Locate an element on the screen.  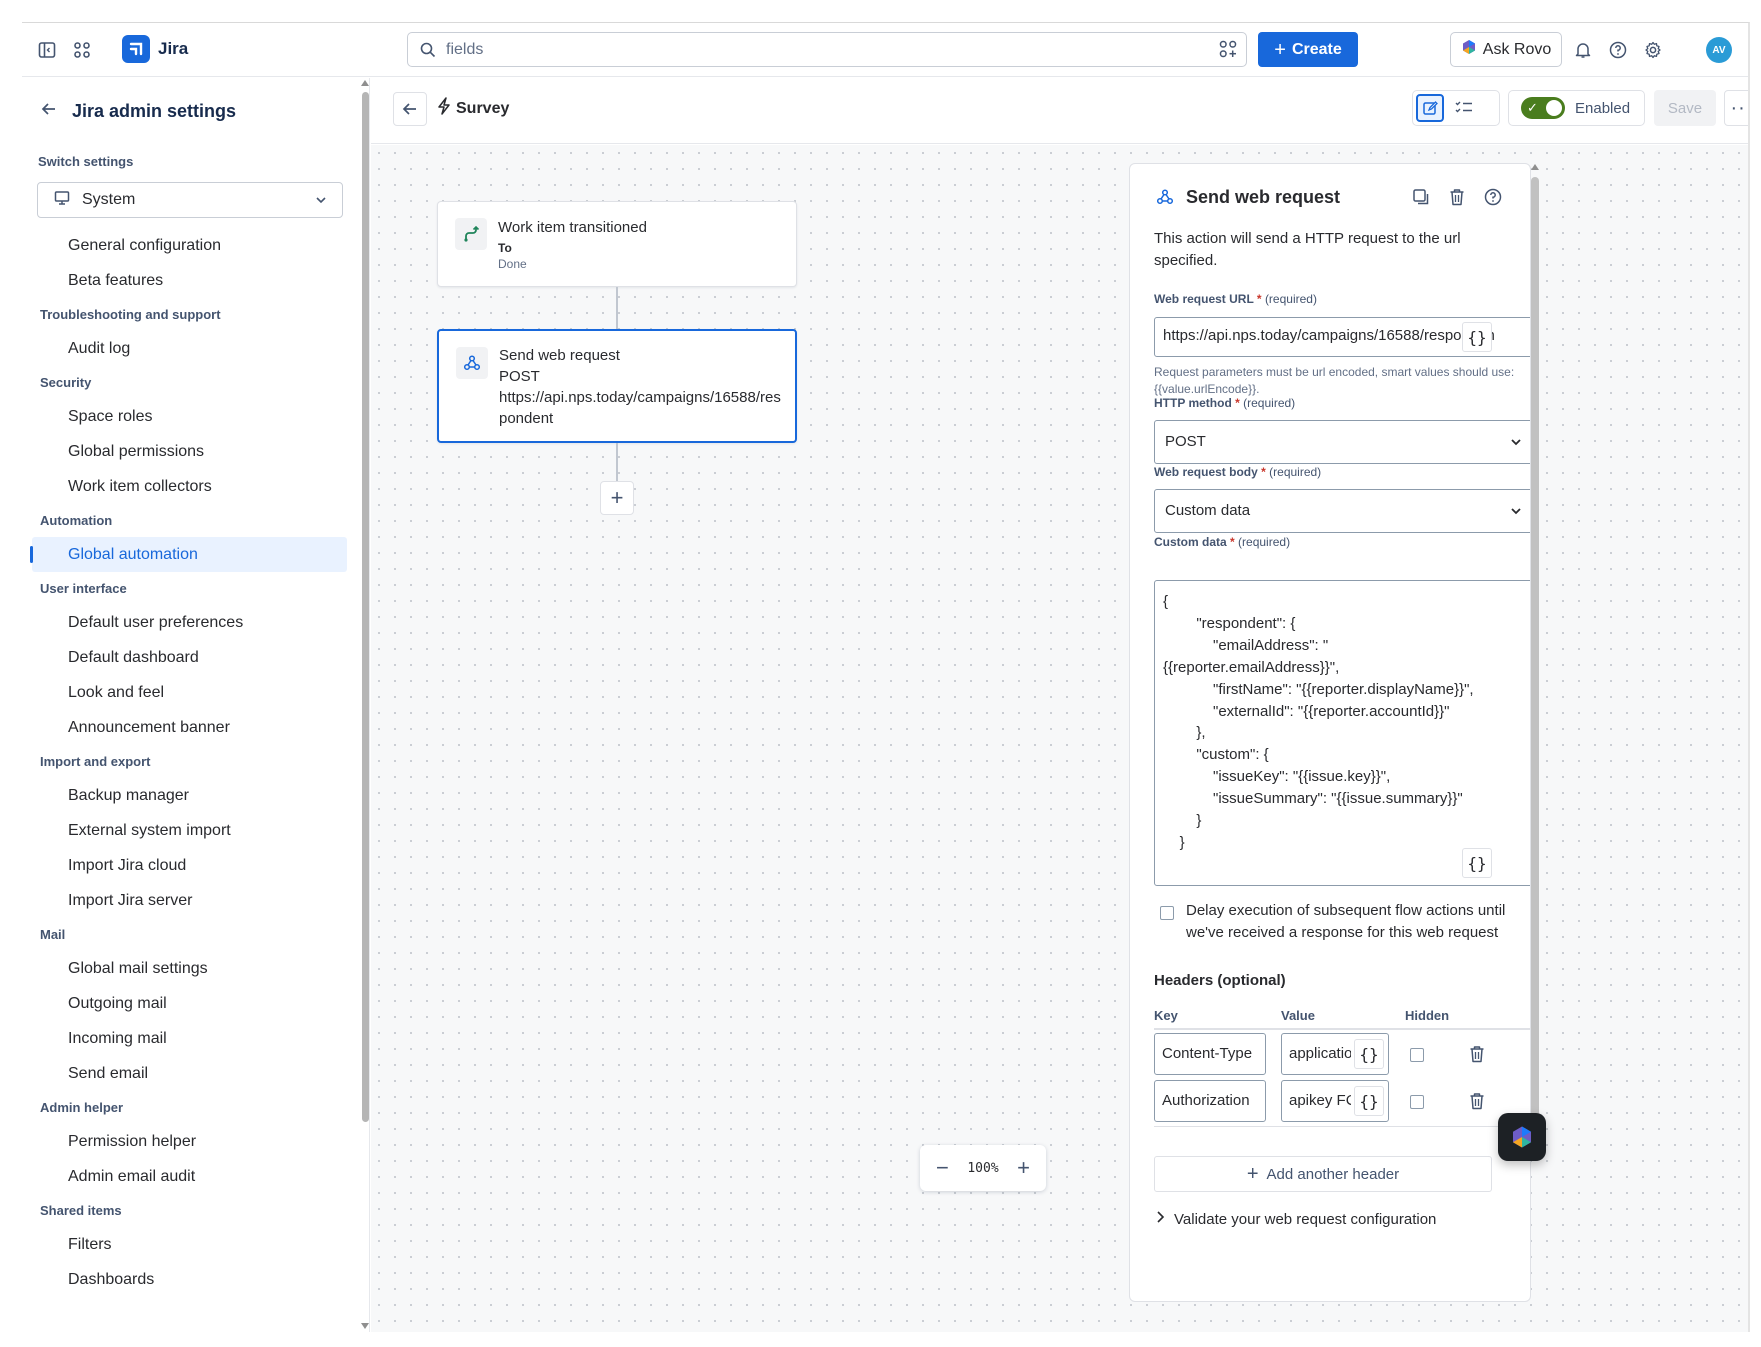
rule-enabled-toggle: ✓ Enabled is located at coordinates (1576, 108).